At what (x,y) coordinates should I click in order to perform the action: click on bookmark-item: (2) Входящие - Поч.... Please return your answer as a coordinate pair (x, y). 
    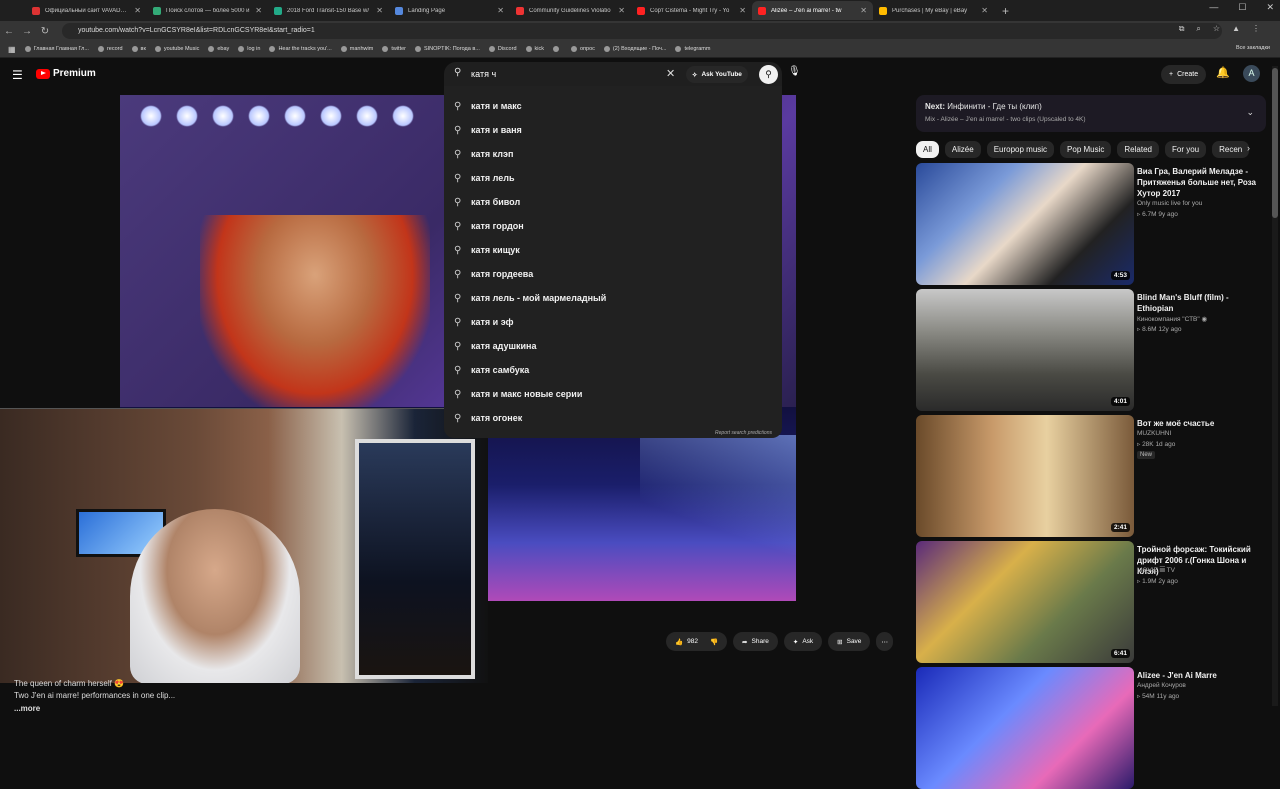
    Looking at the image, I should click on (634, 49).